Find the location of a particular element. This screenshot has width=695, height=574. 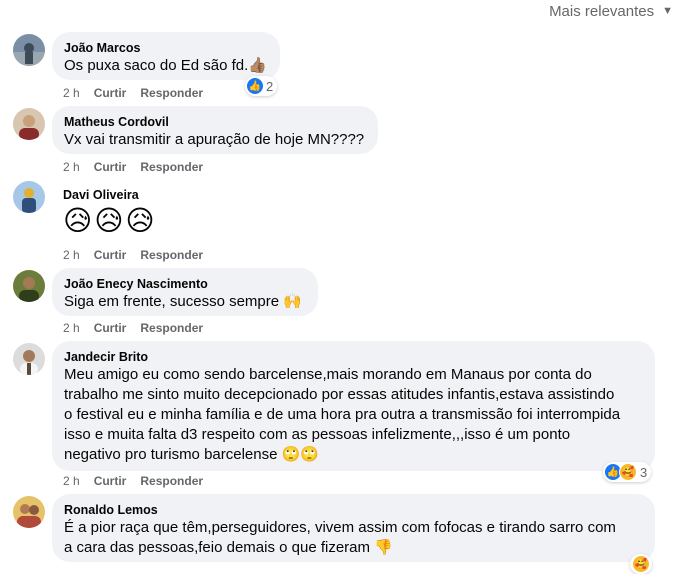

caret-down-icon: ▼ is located at coordinates (667, 11).